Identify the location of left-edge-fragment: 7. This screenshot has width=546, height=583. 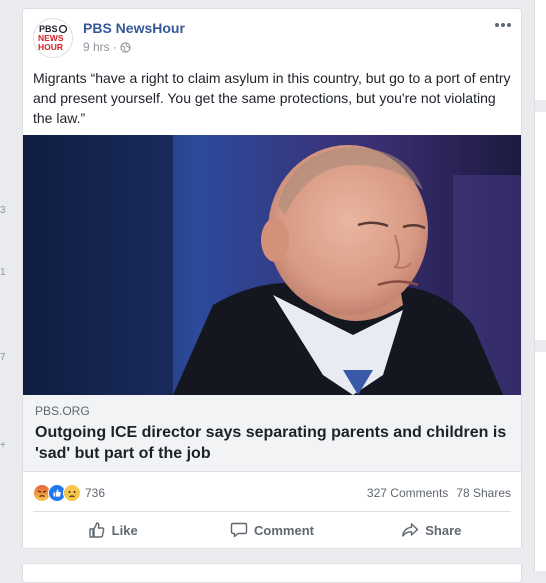
(3, 357).